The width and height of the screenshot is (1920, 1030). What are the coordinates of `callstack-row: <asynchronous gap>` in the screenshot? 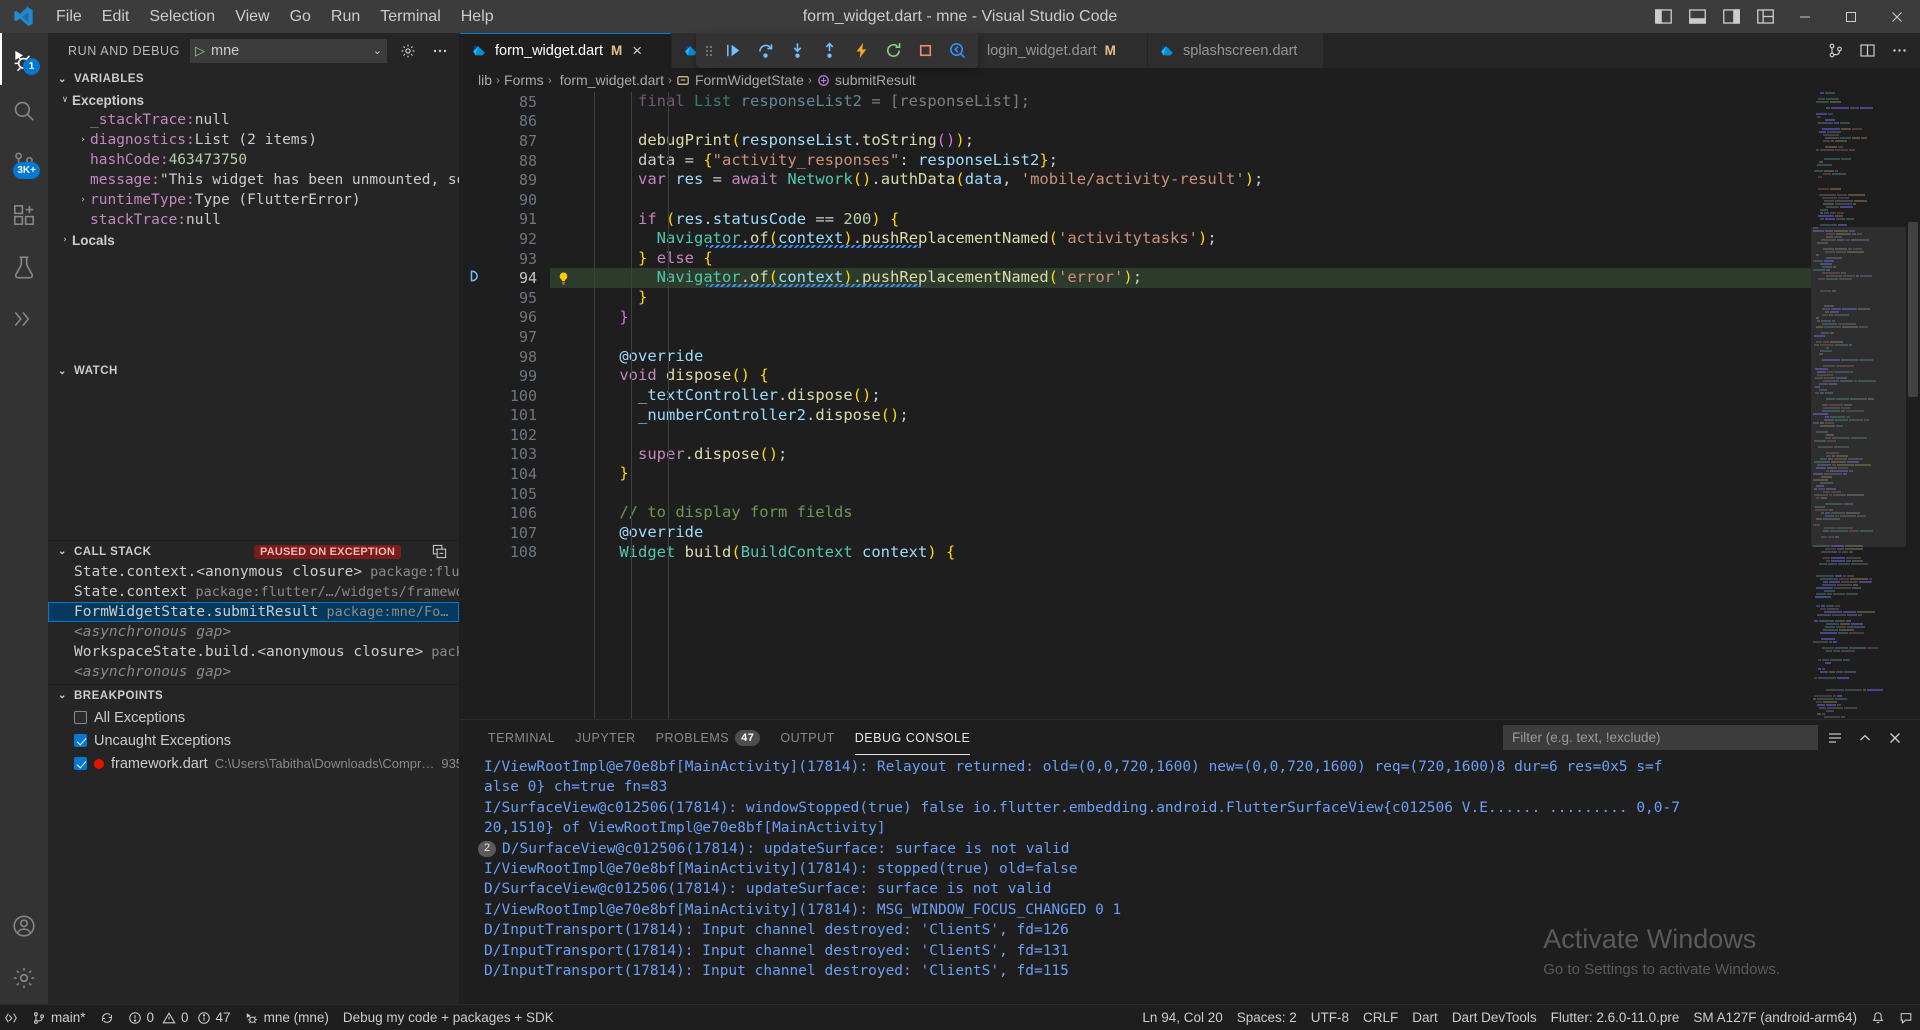 It's located at (253, 632).